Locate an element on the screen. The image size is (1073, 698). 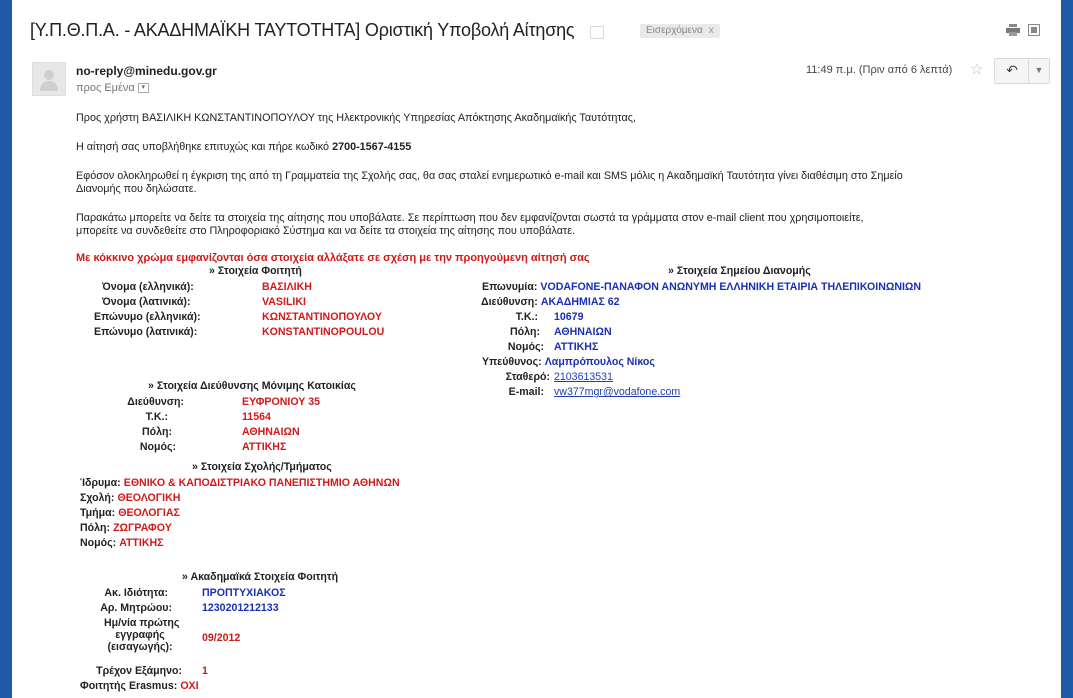
first-registration-label: Ημ/νία πρώτης εγγραφής (εισαγωγής): is located at coordinates (142, 635).